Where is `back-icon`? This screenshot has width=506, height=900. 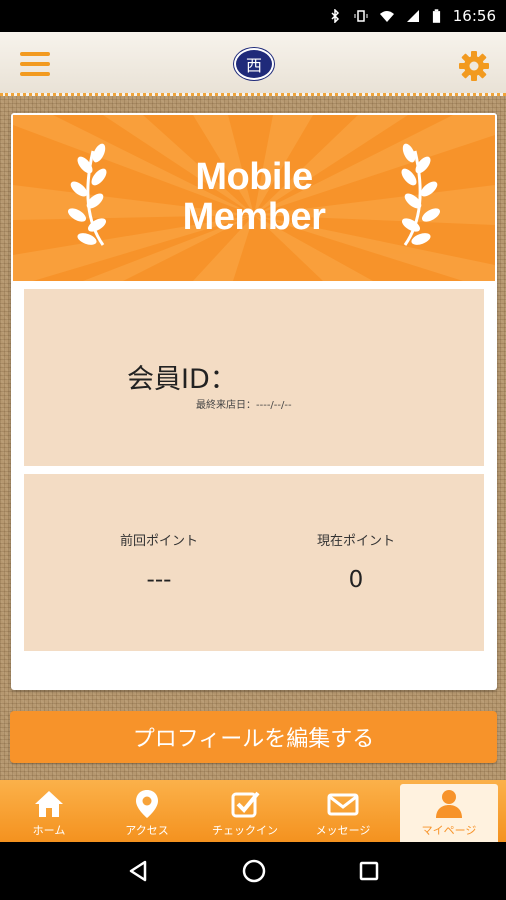
back-icon is located at coordinates (138, 871).